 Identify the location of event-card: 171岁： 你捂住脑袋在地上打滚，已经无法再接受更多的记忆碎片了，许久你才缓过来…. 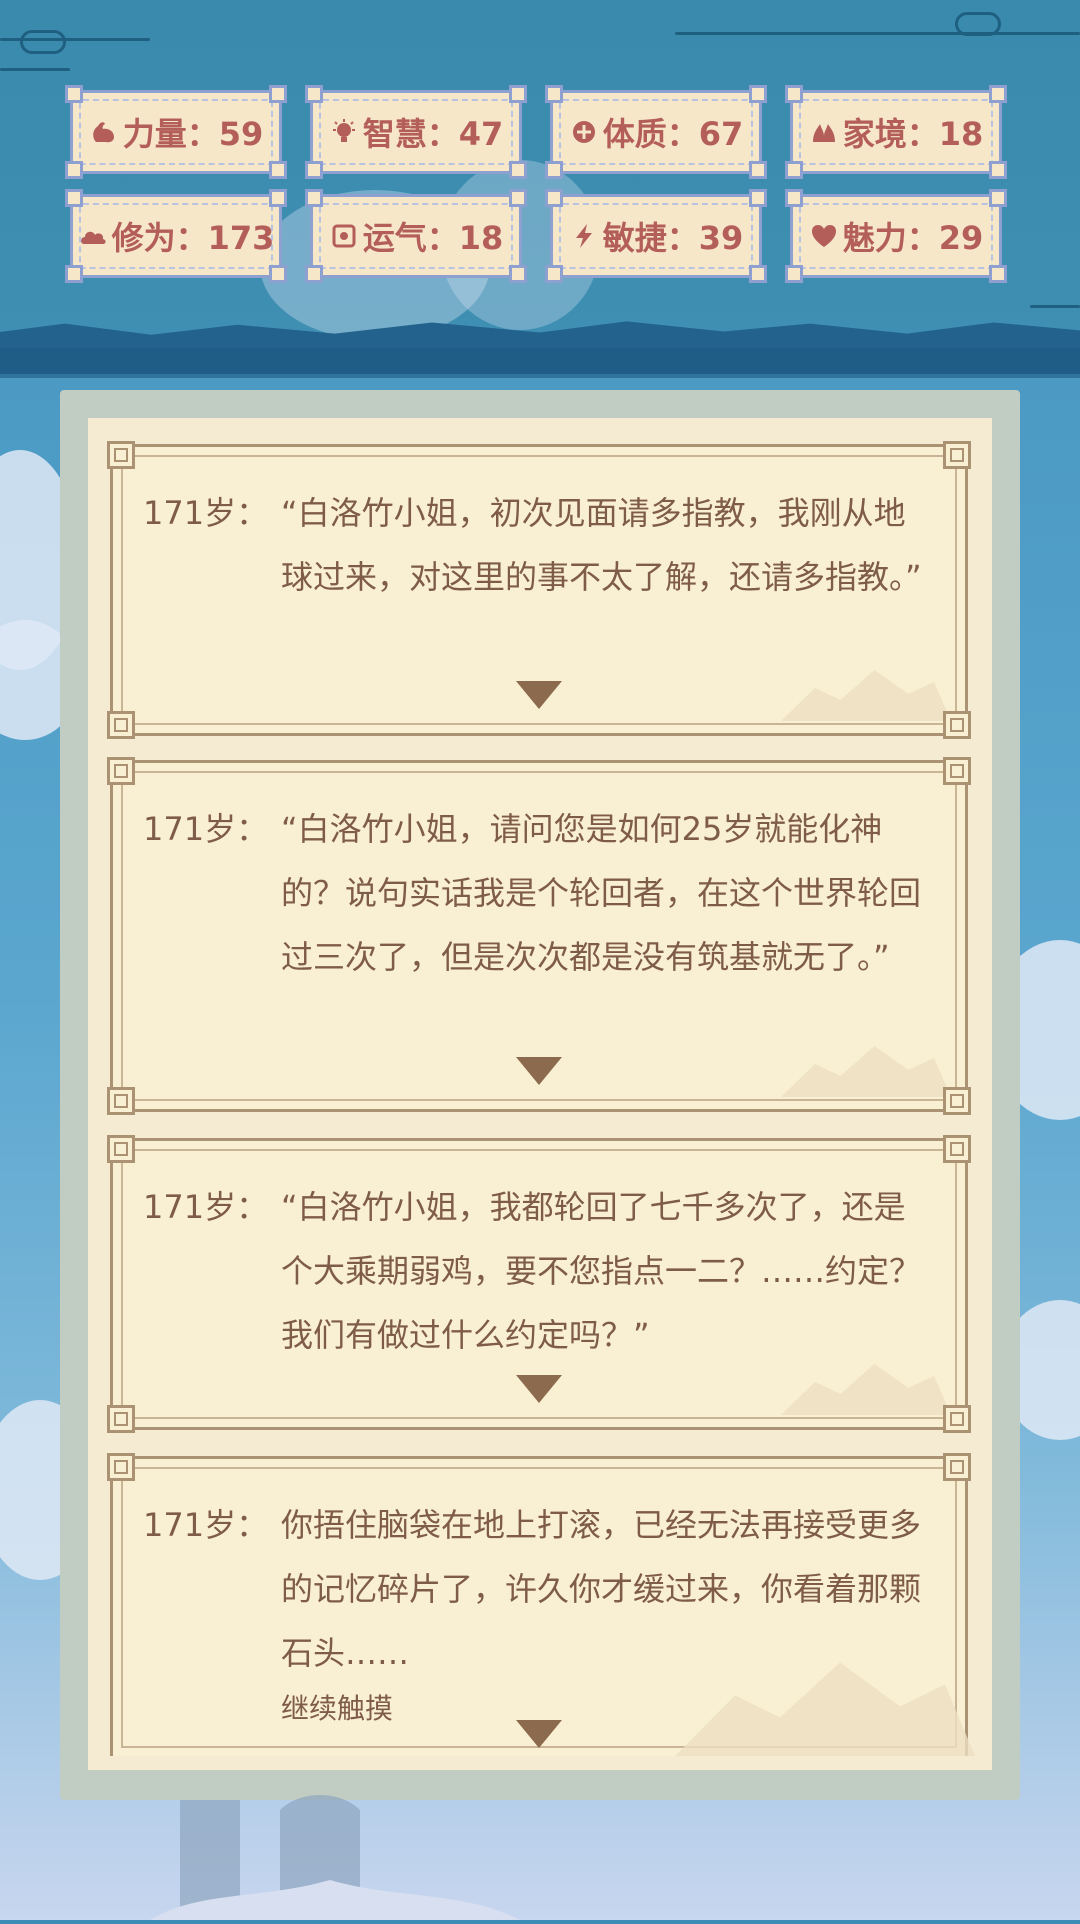
(541, 1604).